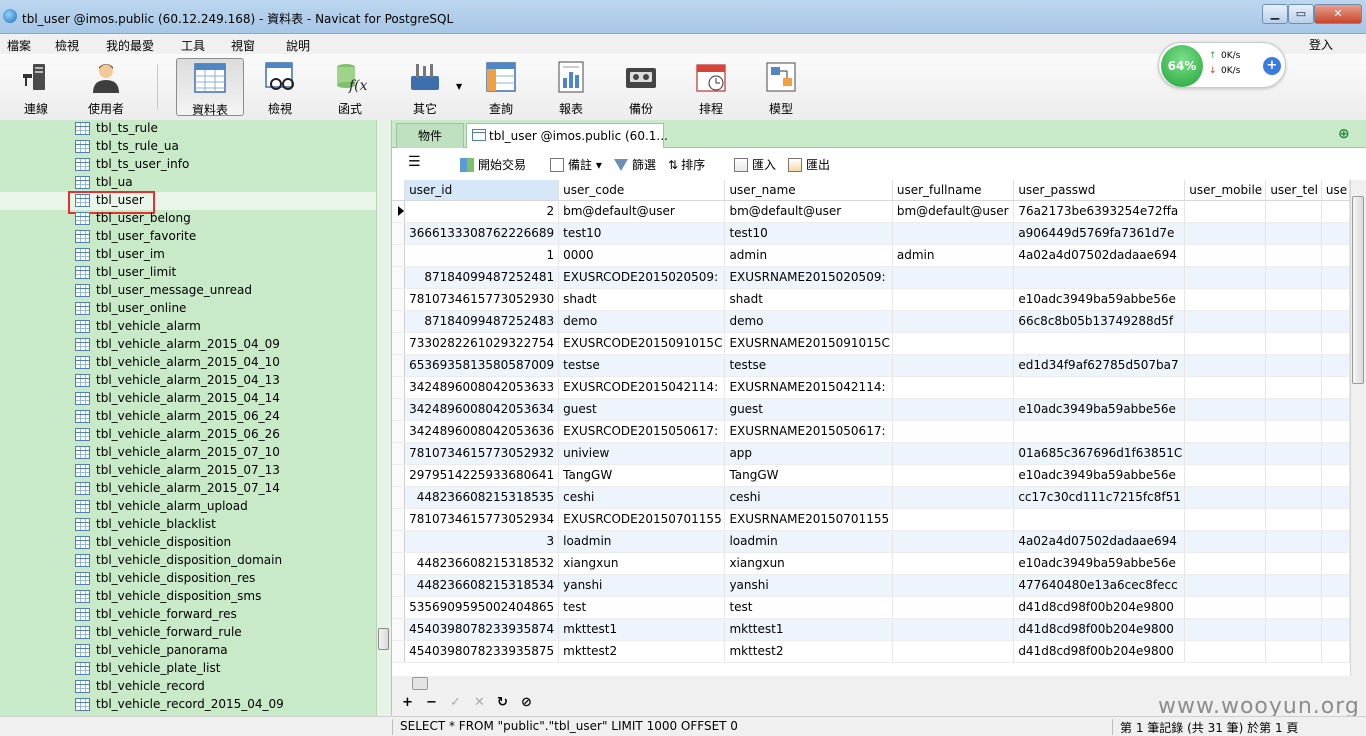 The width and height of the screenshot is (1366, 736). Describe the element at coordinates (188, 183) in the screenshot. I see `tree-item-tbl-ua: tbl_ua` at that location.